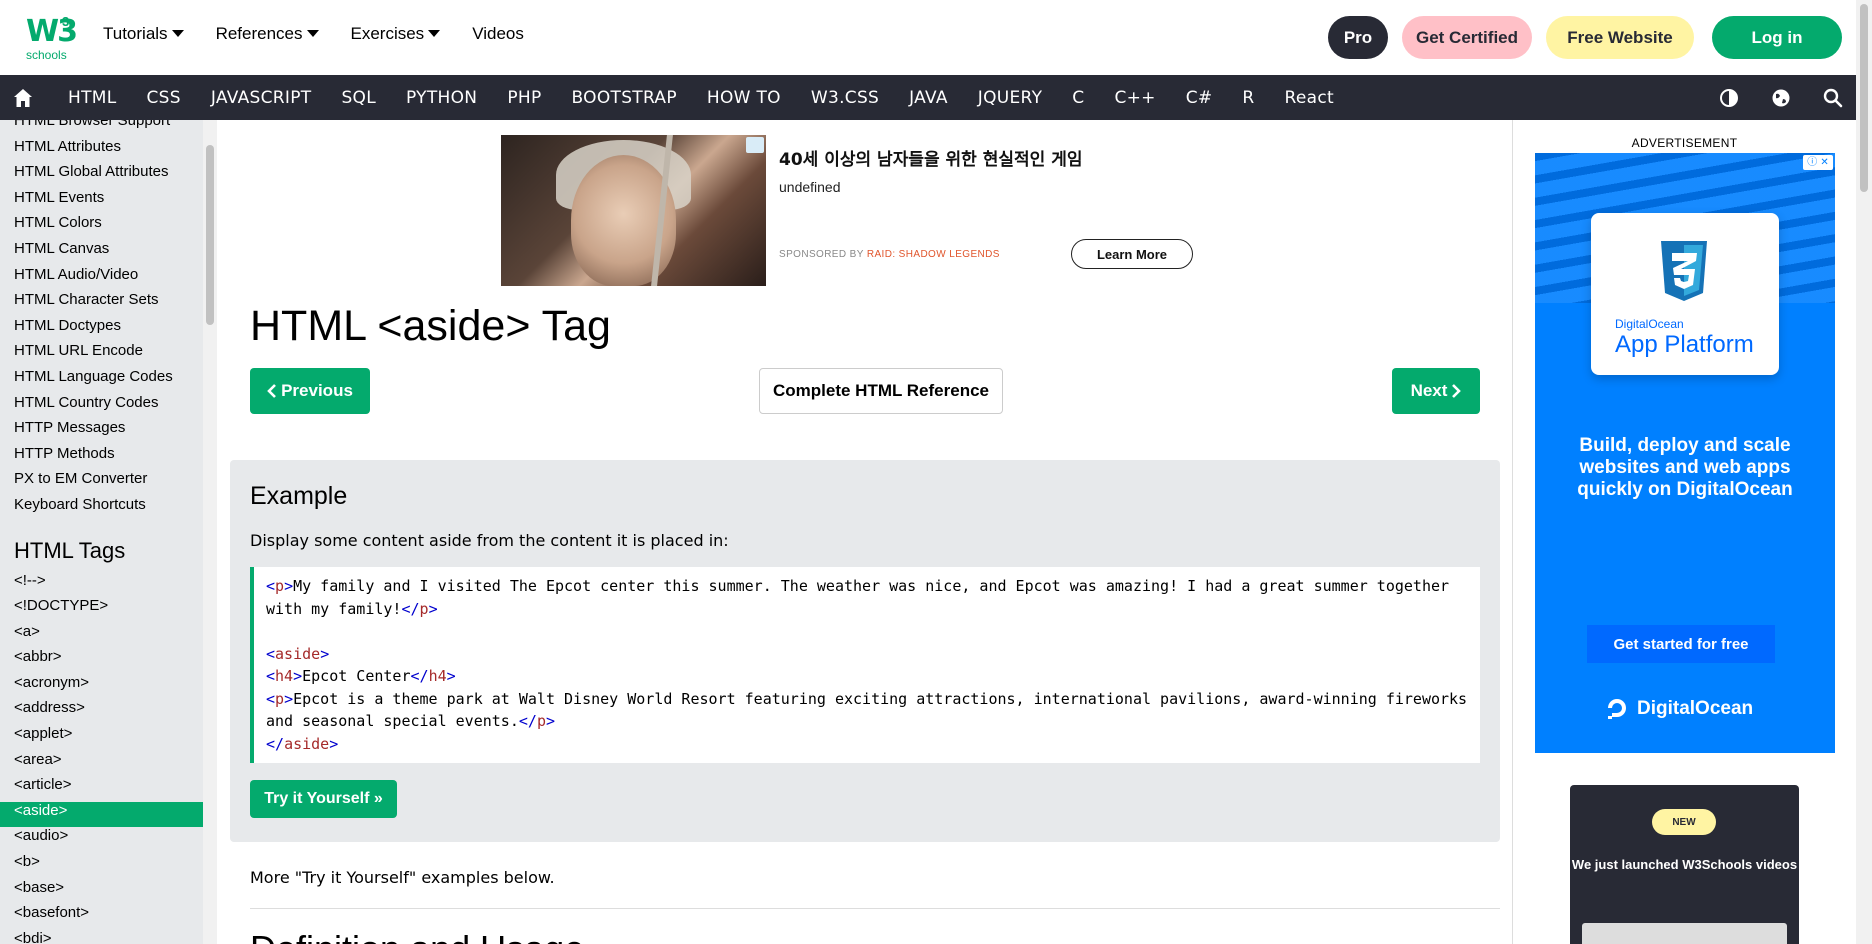  What do you see at coordinates (744, 98) in the screenshot?
I see `nav-how-to: HOW TO` at bounding box center [744, 98].